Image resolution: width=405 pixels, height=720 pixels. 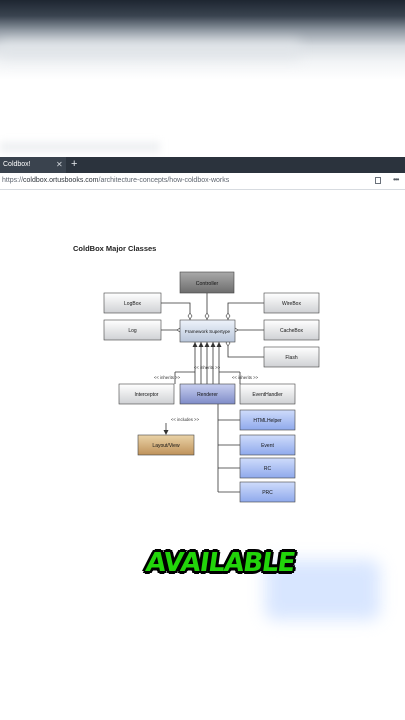 I want to click on box-logbox-label: LogBox, so click(x=132, y=304).